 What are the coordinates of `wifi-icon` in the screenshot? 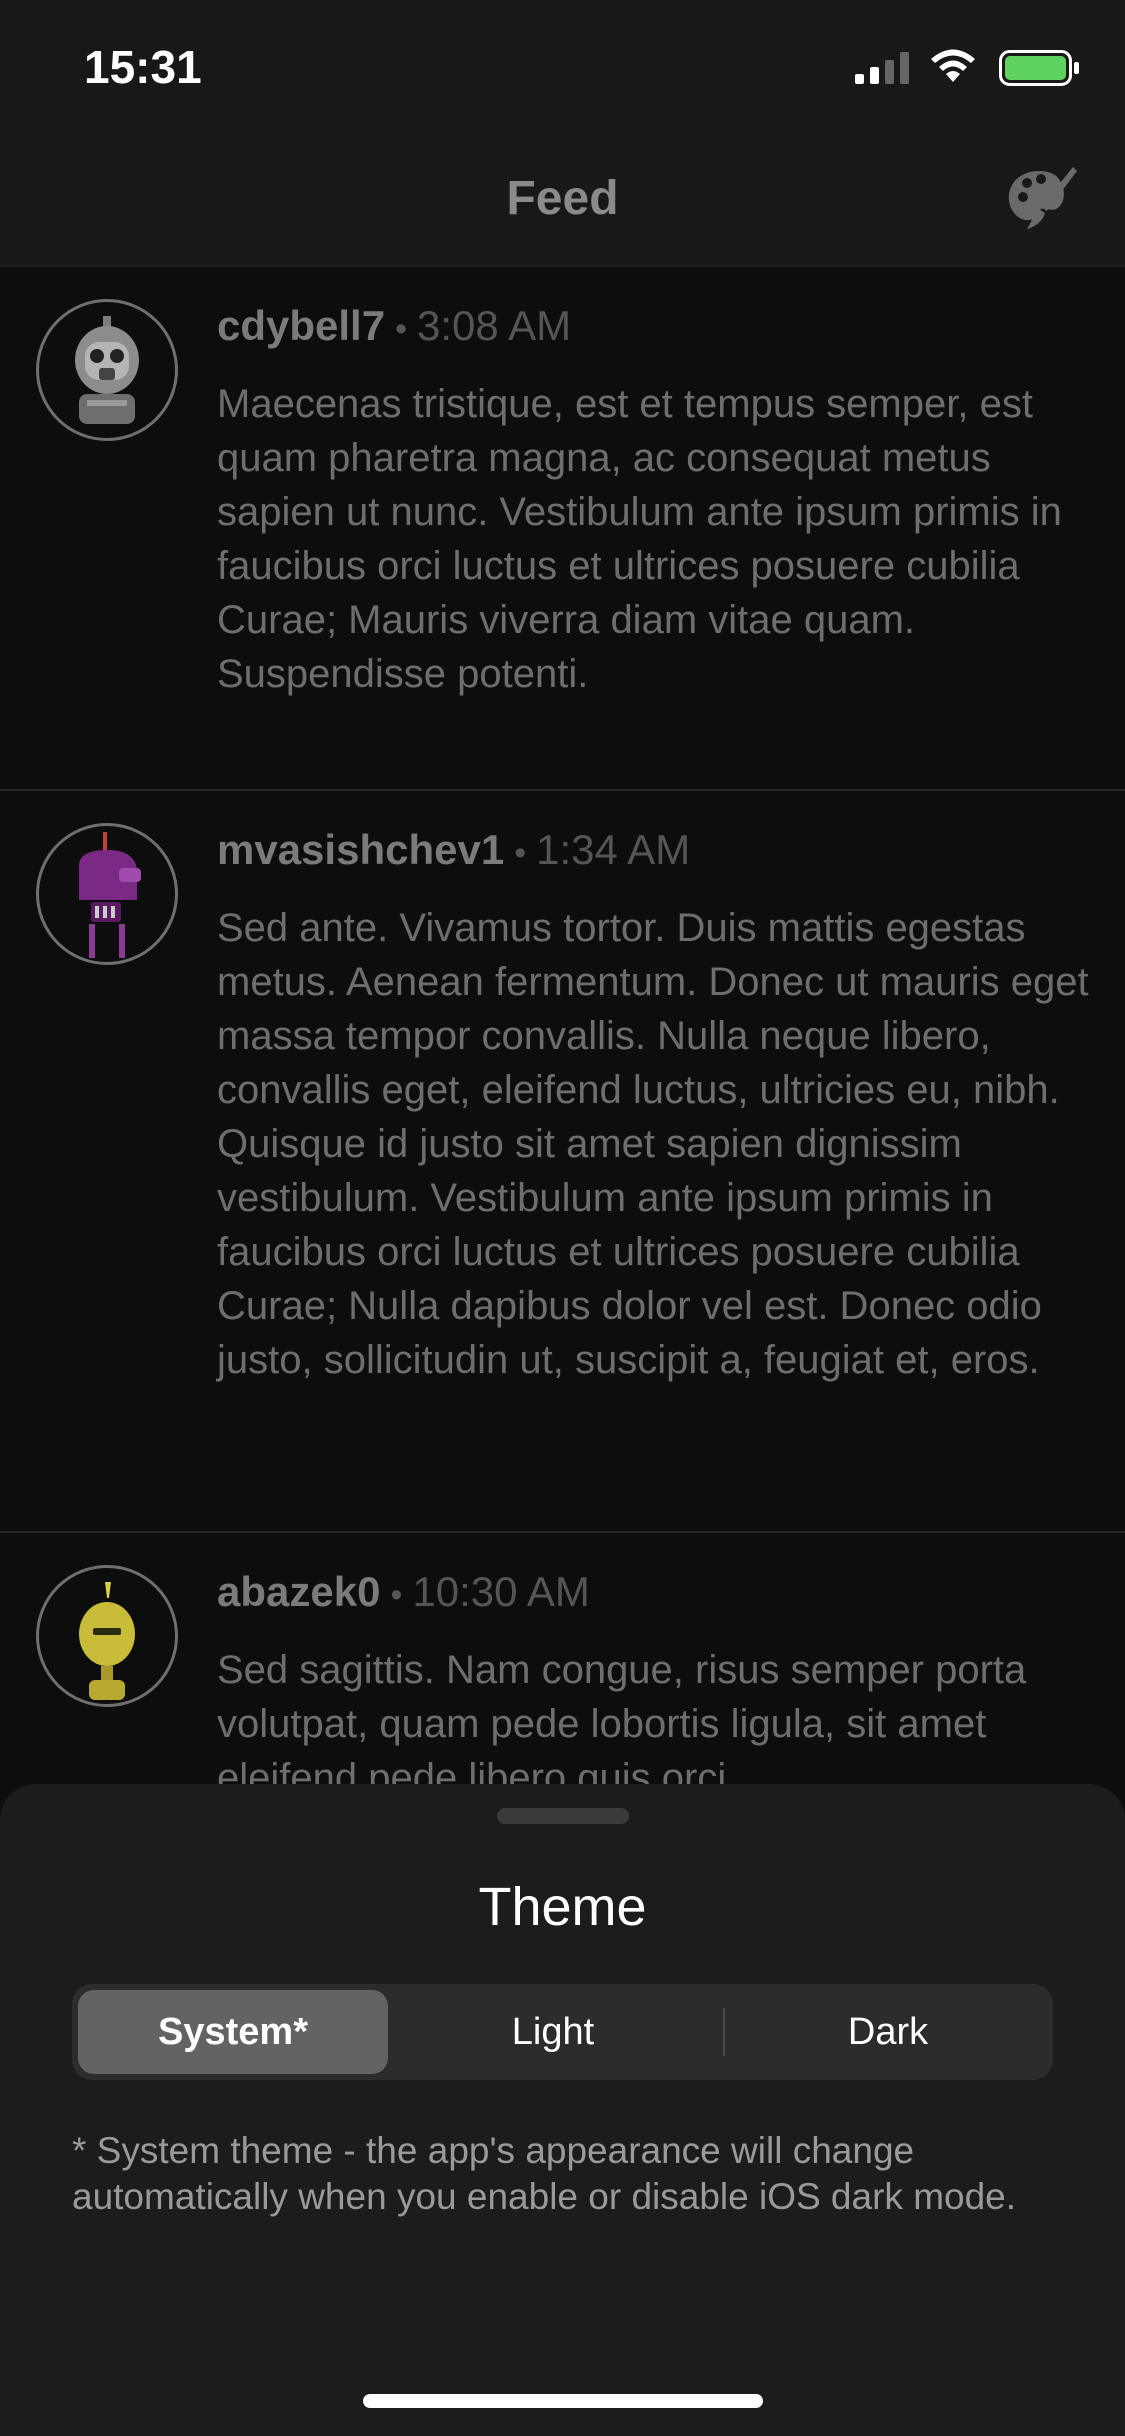 It's located at (953, 65).